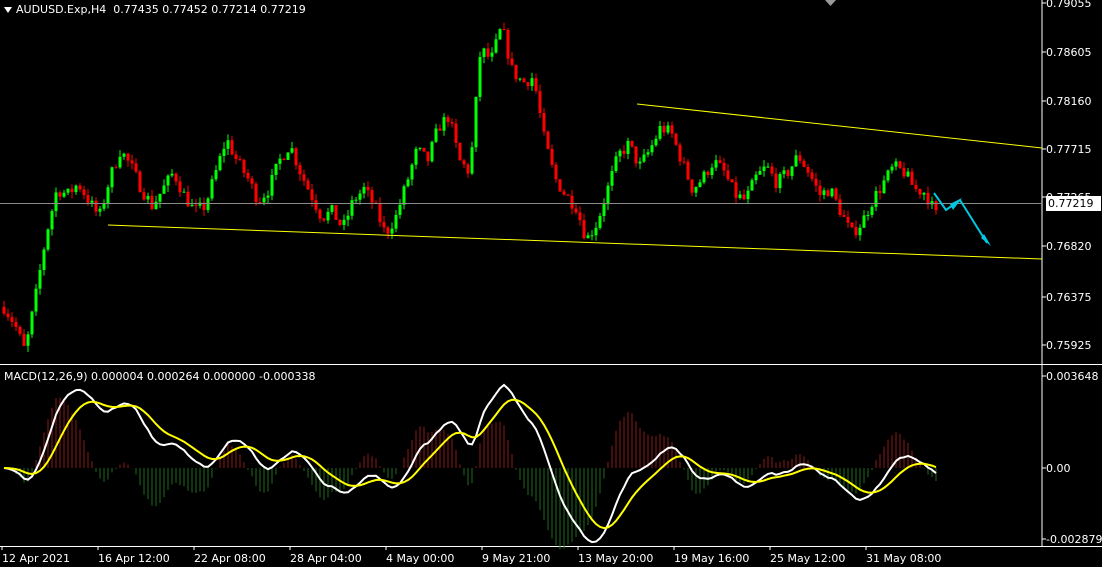 The image size is (1102, 567). What do you see at coordinates (711, 558) in the screenshot?
I see `time-axis-label: 19 May 16:00` at bounding box center [711, 558].